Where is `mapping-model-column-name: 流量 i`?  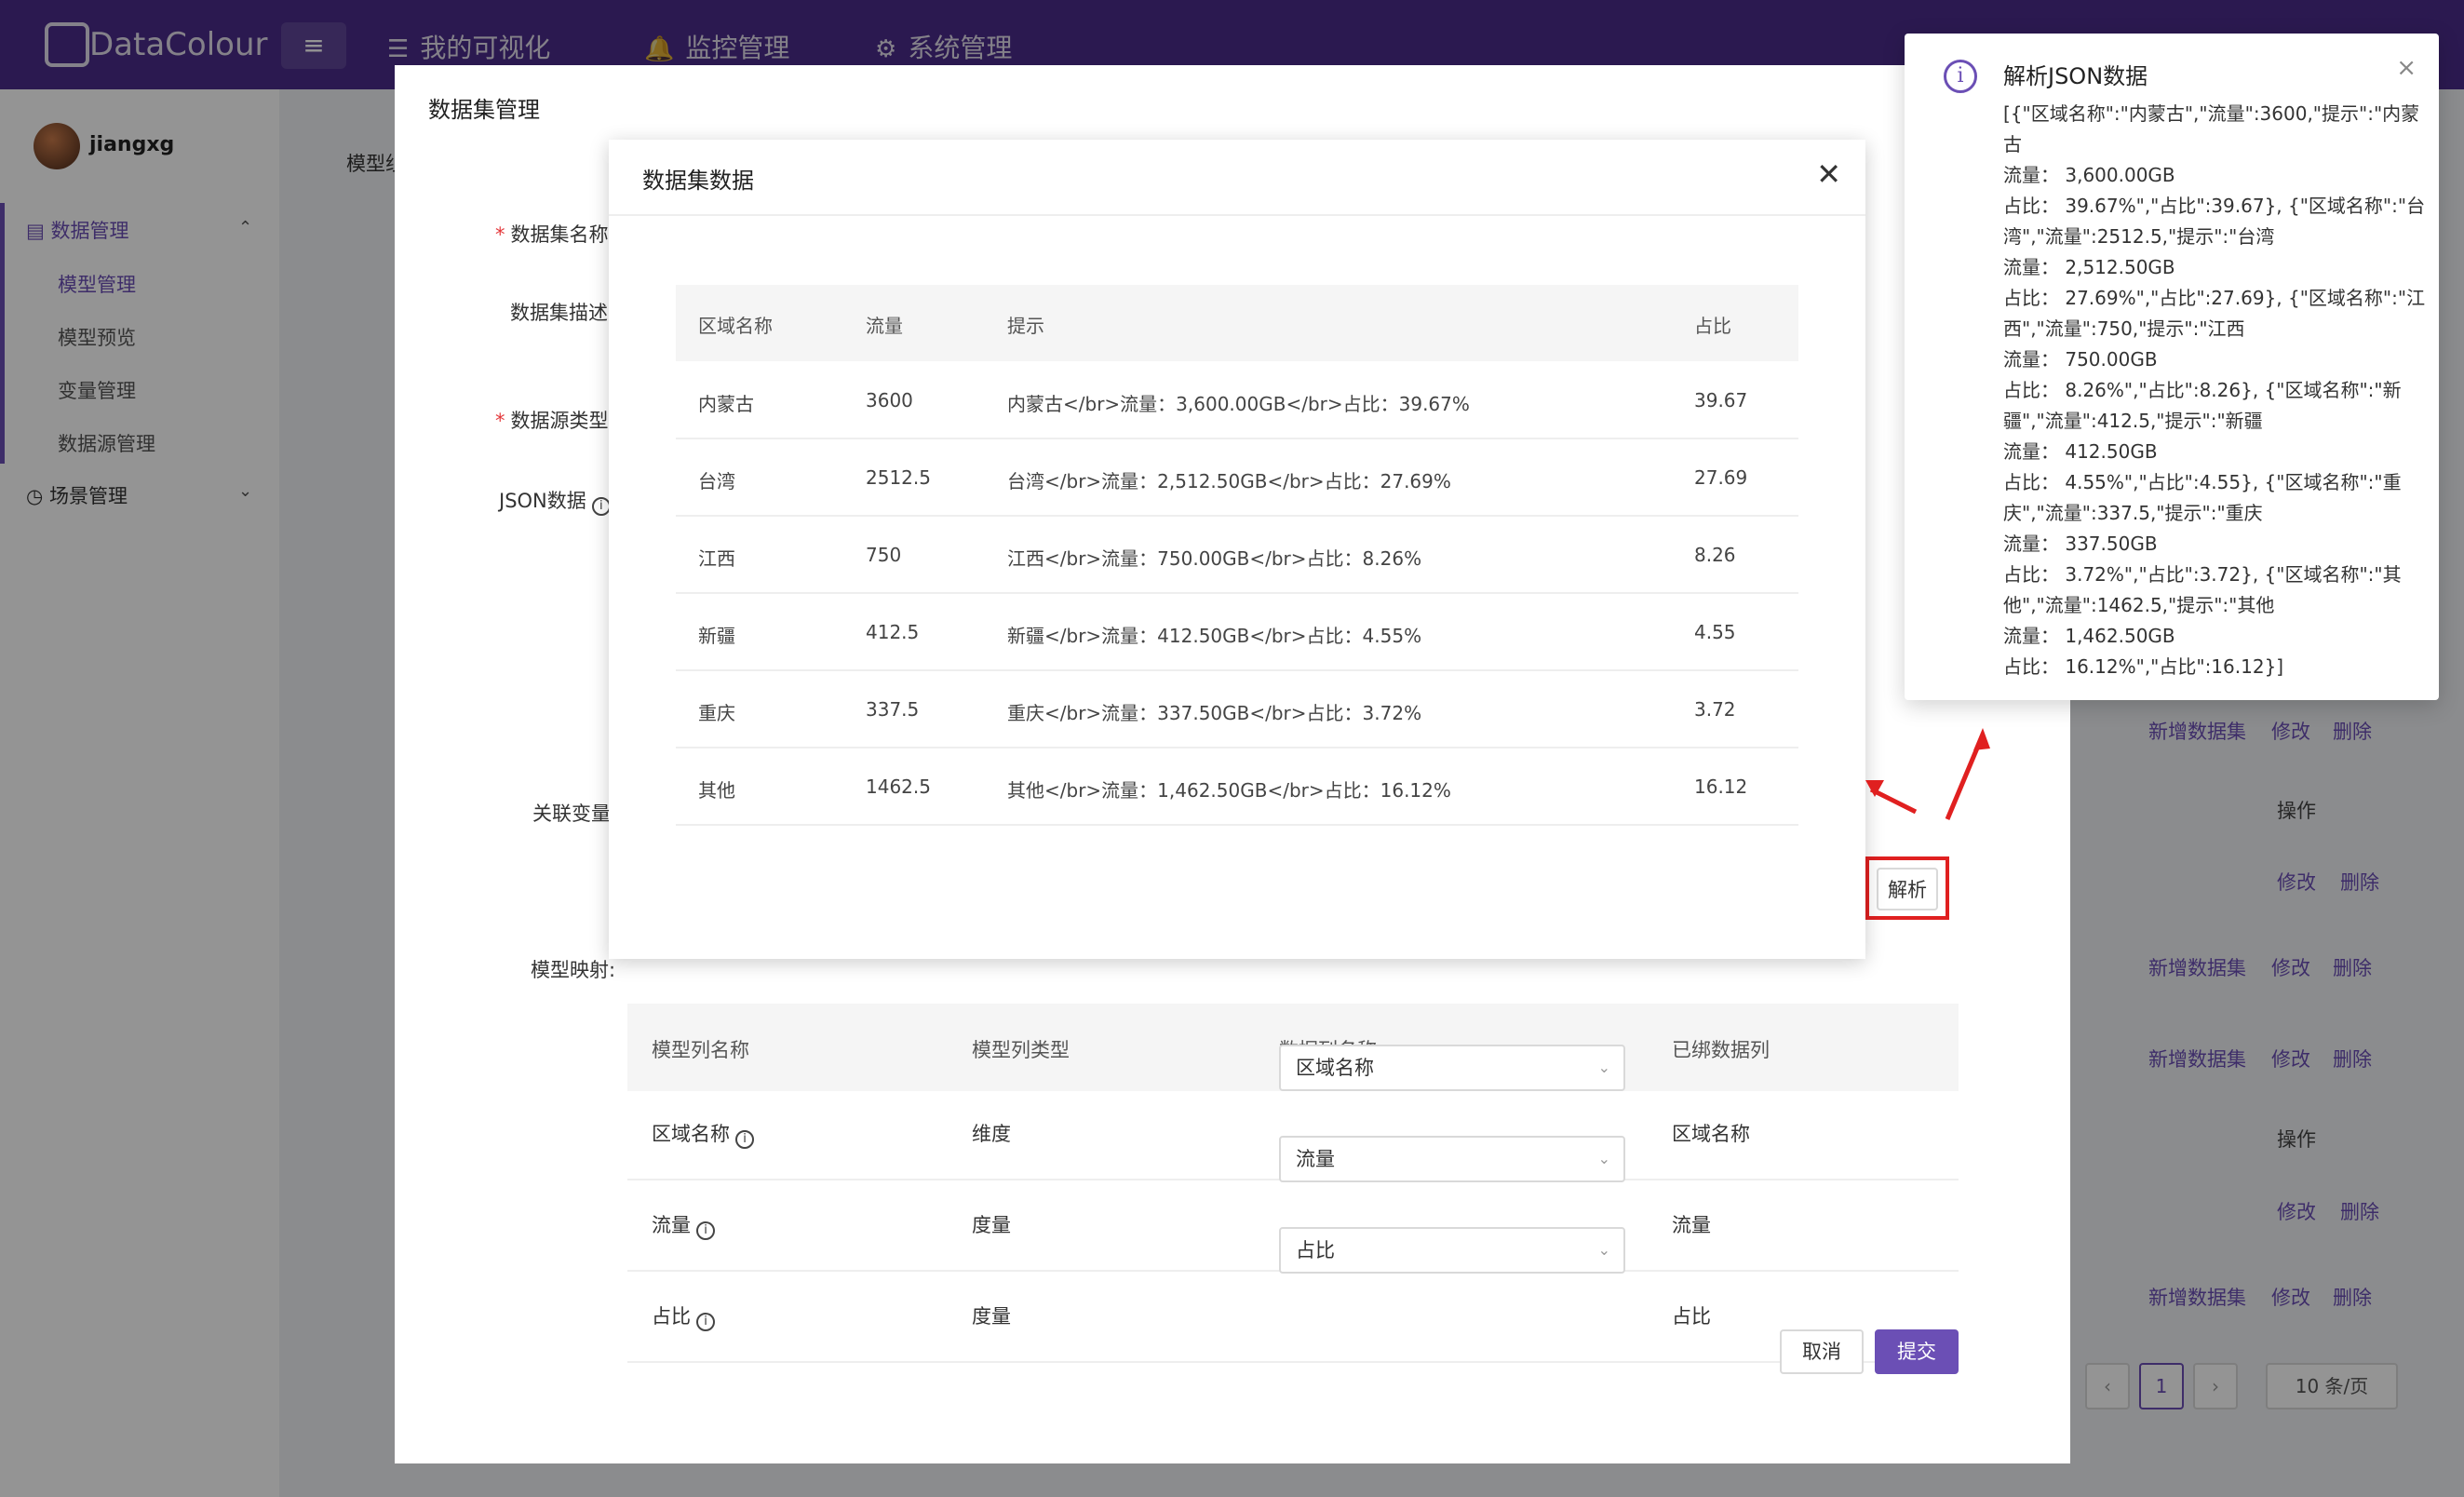 mapping-model-column-name: 流量 i is located at coordinates (683, 1225).